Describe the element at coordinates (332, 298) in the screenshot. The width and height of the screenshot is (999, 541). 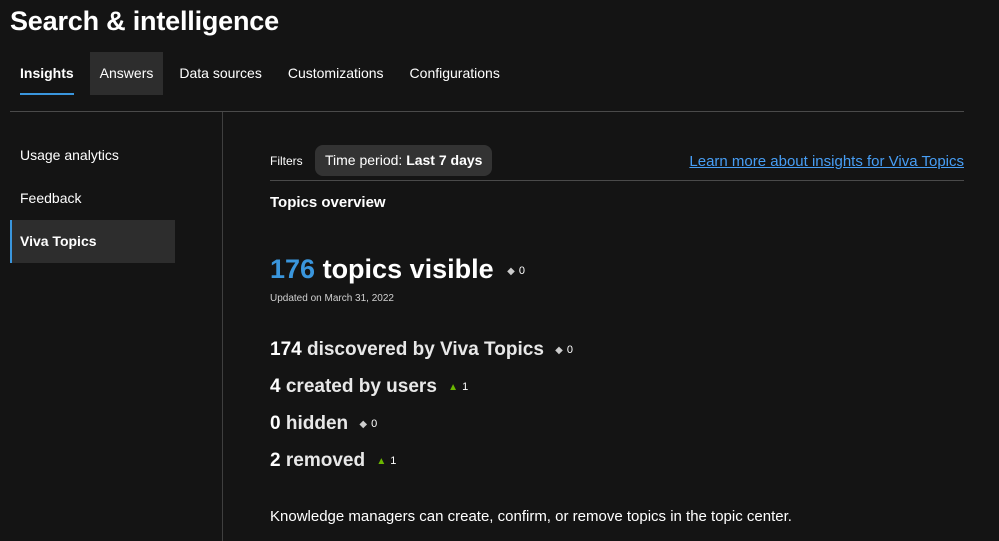
I see `updated-date: Updated on March 31, 2022` at that location.